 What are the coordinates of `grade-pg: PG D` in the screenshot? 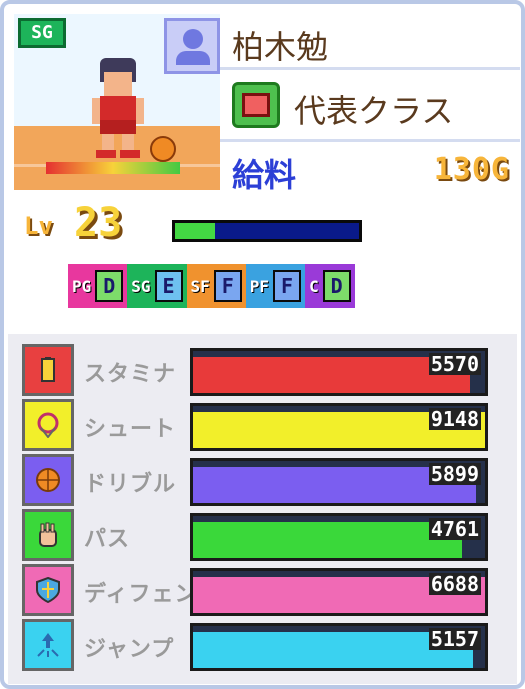 It's located at (98, 286).